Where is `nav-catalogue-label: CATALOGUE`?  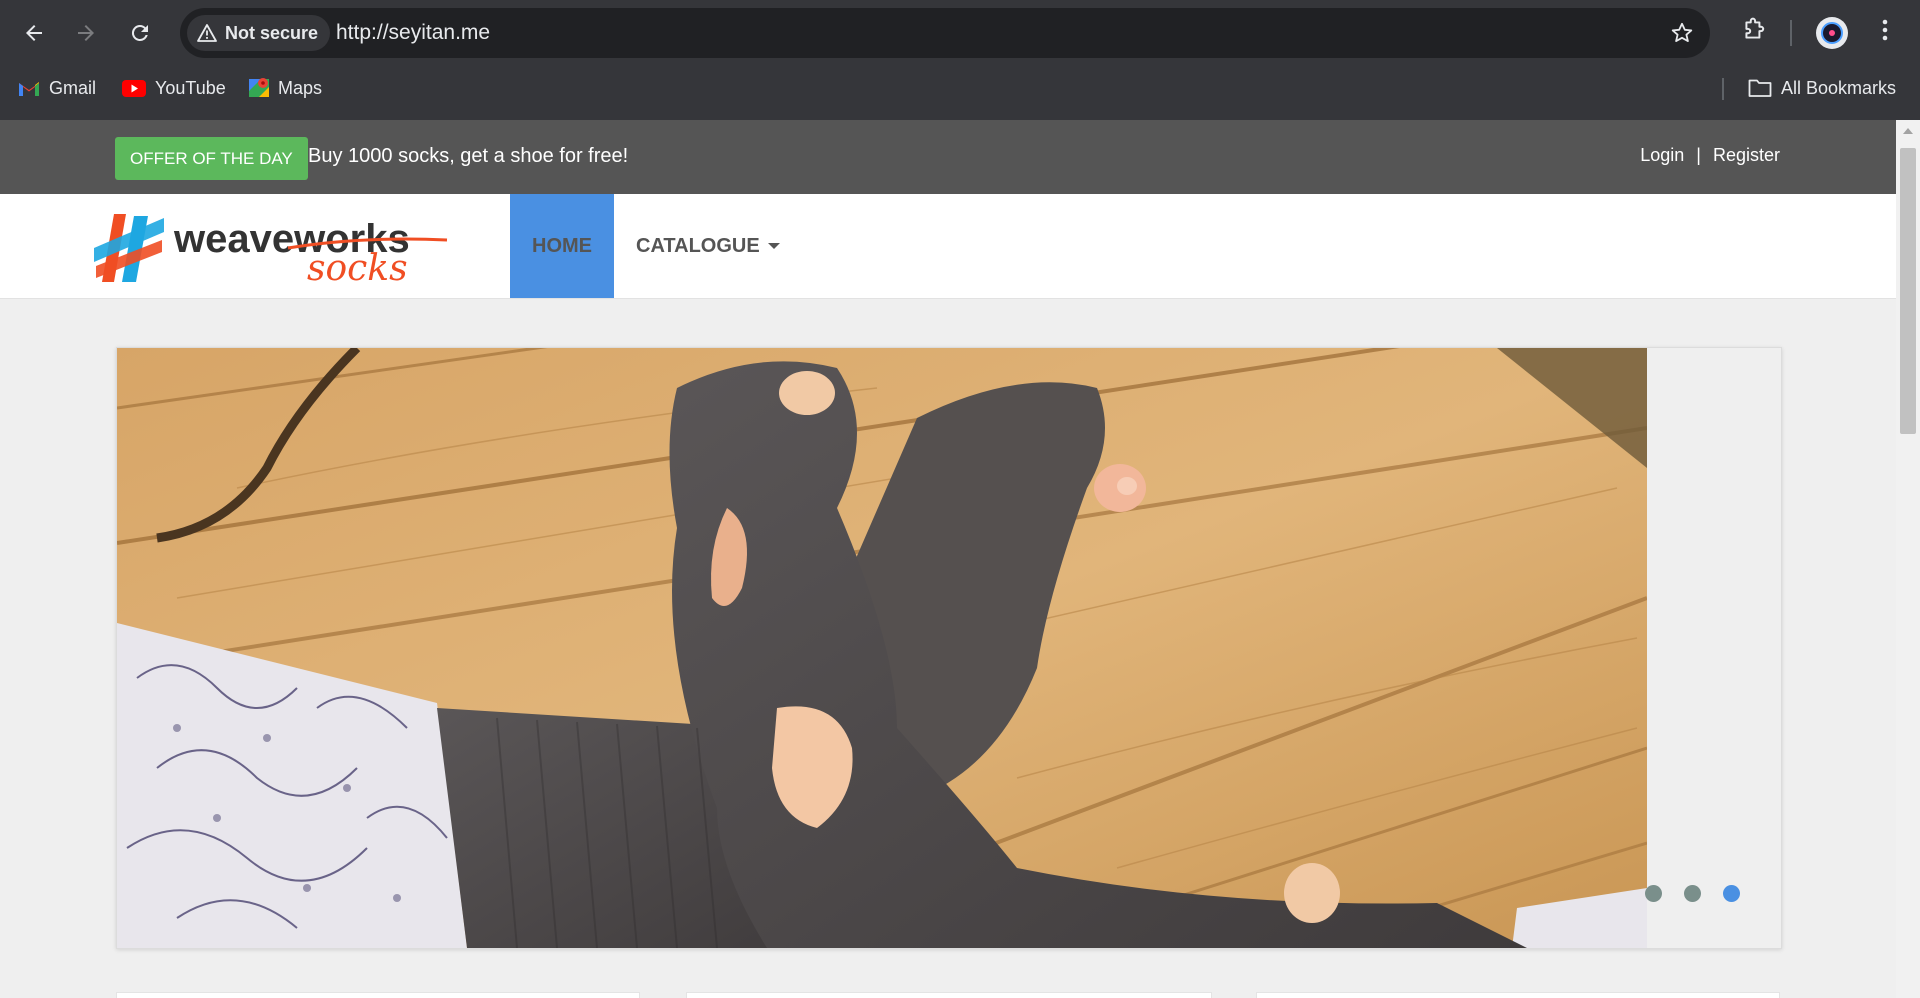 nav-catalogue-label: CATALOGUE is located at coordinates (698, 245).